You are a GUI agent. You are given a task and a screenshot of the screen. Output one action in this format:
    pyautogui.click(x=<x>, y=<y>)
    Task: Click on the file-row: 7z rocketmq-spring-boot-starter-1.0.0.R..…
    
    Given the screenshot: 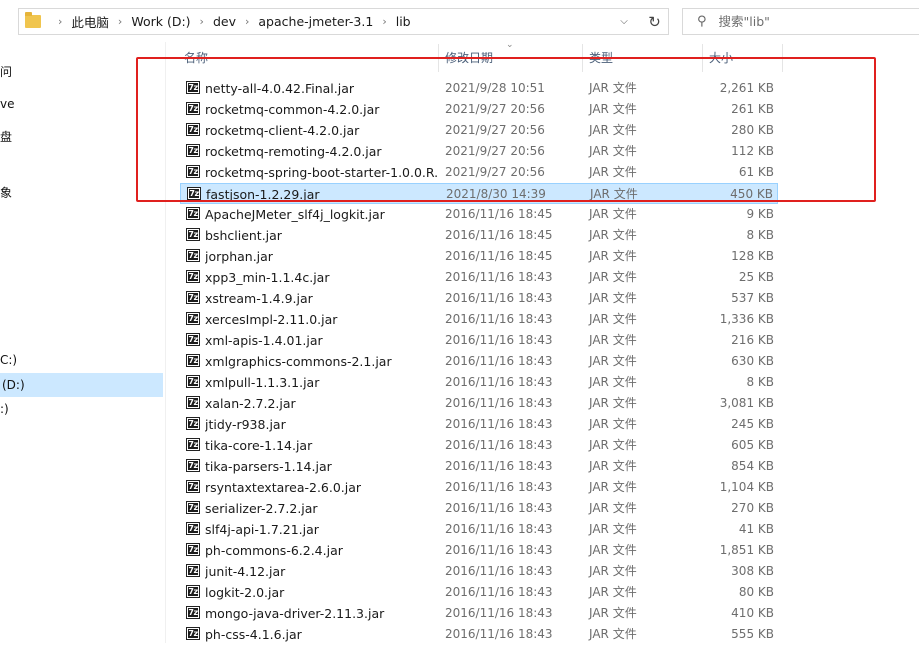 What is the action you would take?
    pyautogui.click(x=479, y=172)
    